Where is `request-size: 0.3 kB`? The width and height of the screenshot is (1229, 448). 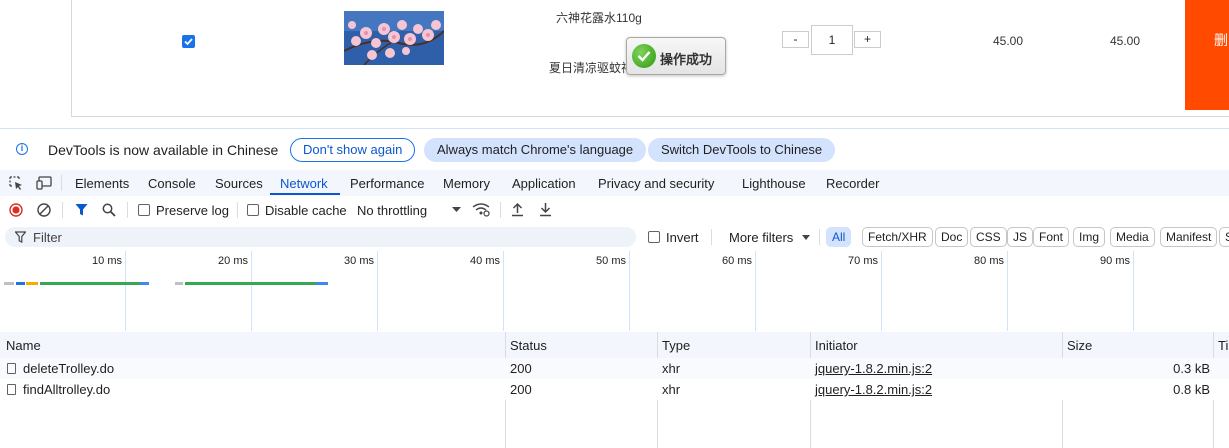 request-size: 0.3 kB is located at coordinates (1191, 368).